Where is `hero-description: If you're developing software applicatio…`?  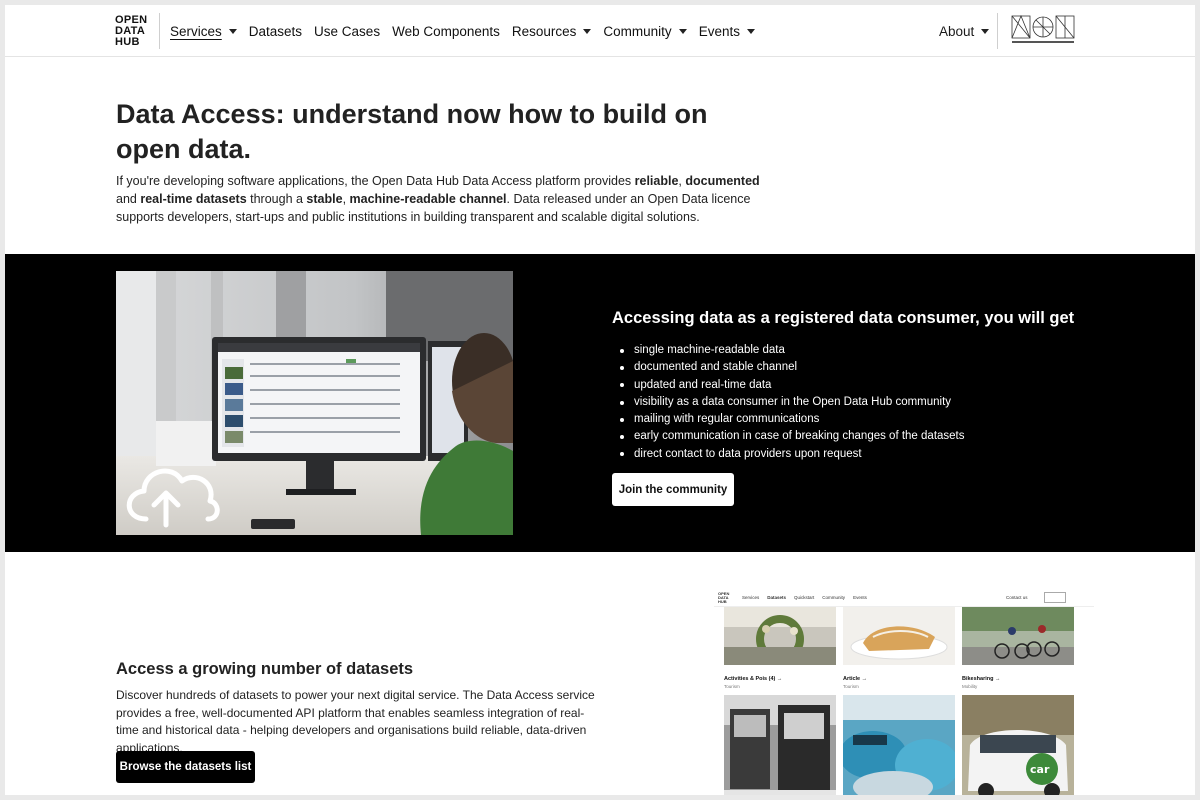
hero-description: If you're developing software applicatio… is located at coordinates (438, 199).